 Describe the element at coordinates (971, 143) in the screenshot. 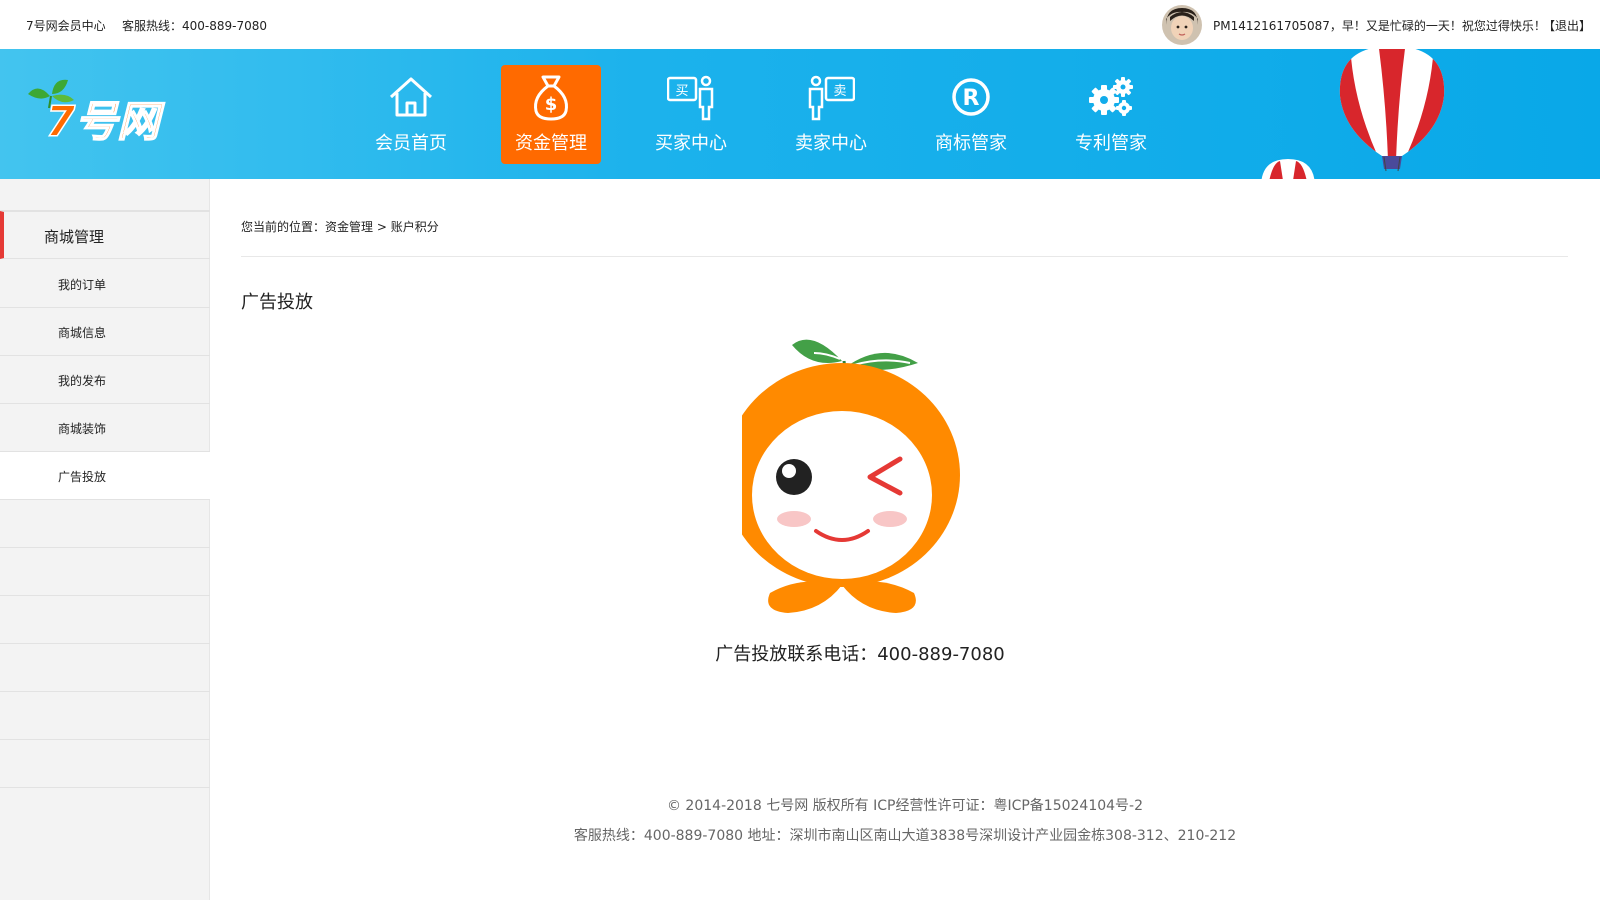

I see `nav-label: 商标管家` at that location.